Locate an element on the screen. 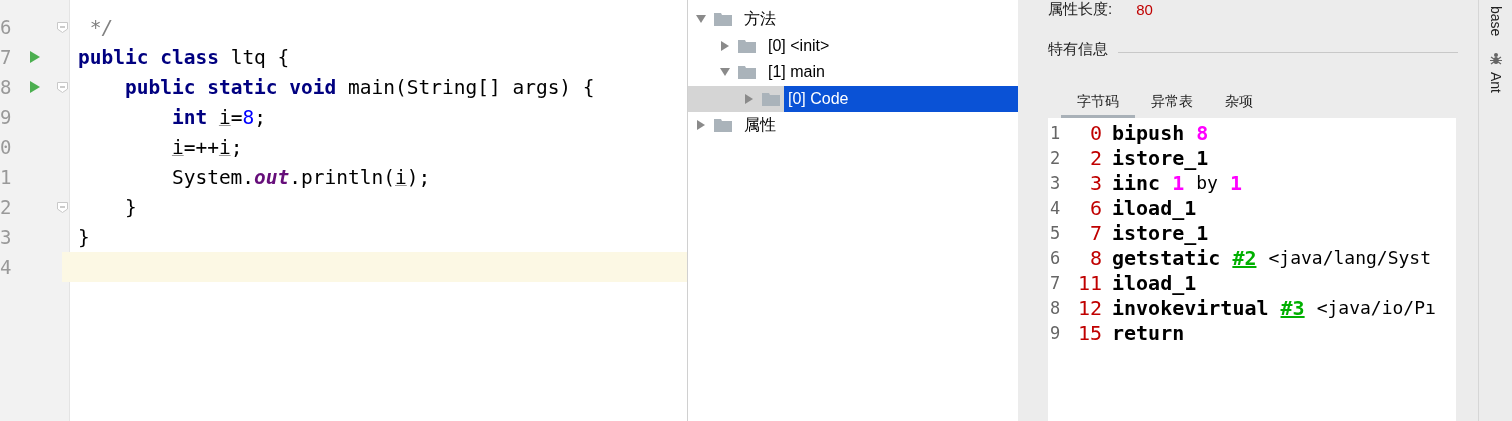 This screenshot has height=421, width=1512. bytecode-operand: <java/io/Pı is located at coordinates (1376, 307).